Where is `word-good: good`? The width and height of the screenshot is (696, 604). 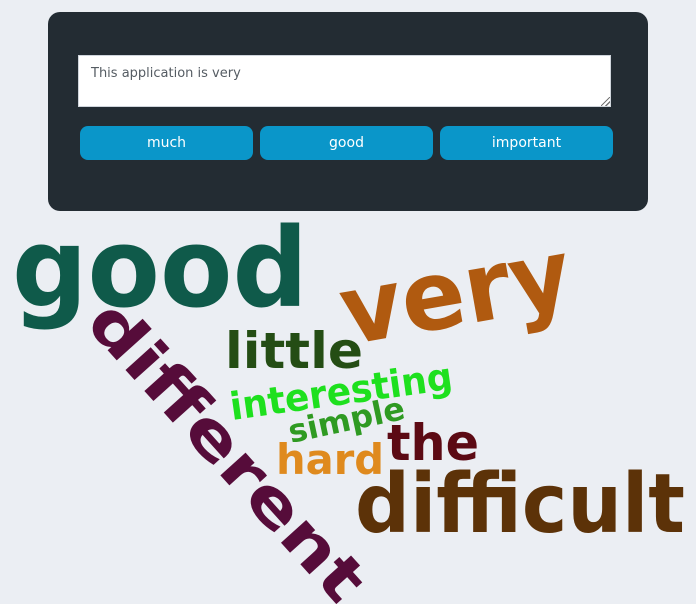 word-good: good is located at coordinates (160, 268).